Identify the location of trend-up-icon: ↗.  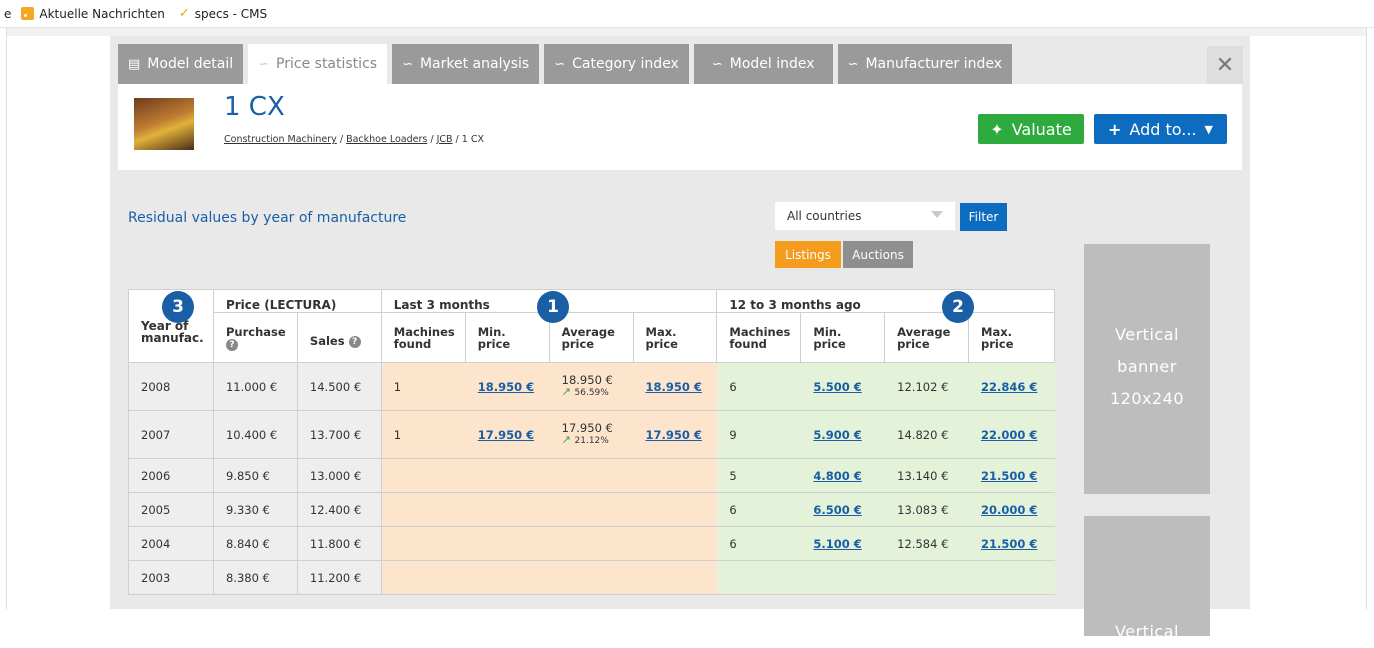
(566, 391).